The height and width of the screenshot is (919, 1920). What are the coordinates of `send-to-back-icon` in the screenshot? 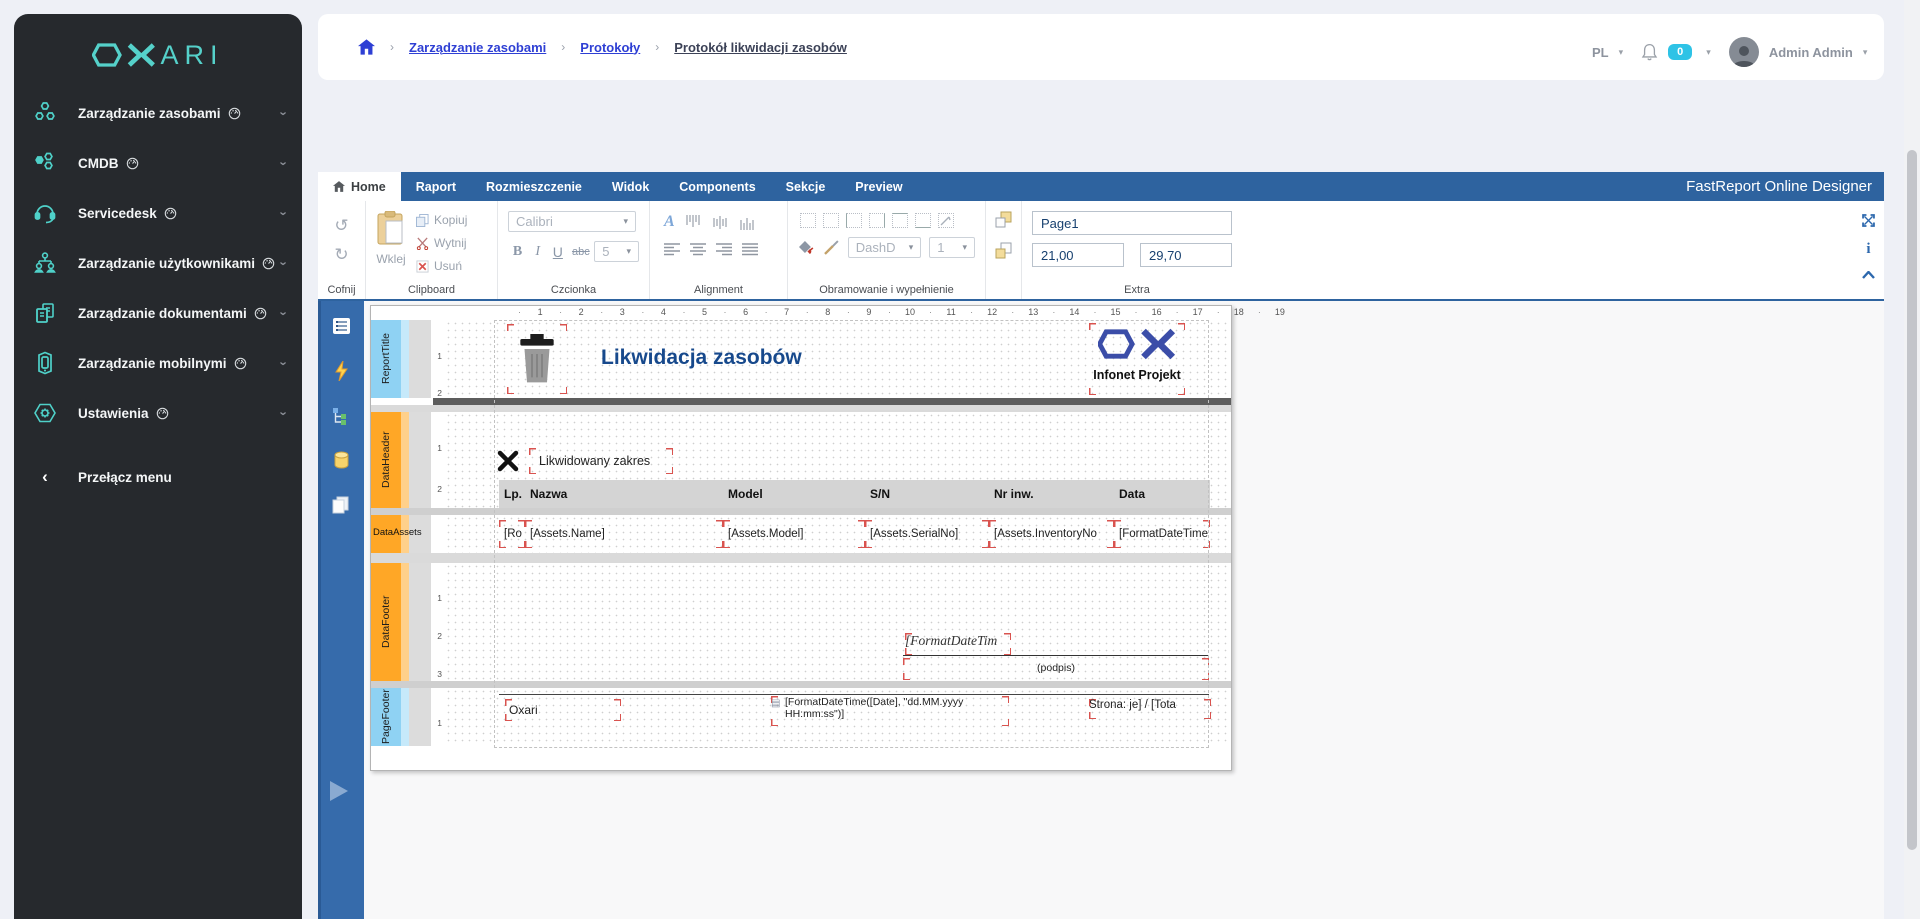 It's located at (1004, 250).